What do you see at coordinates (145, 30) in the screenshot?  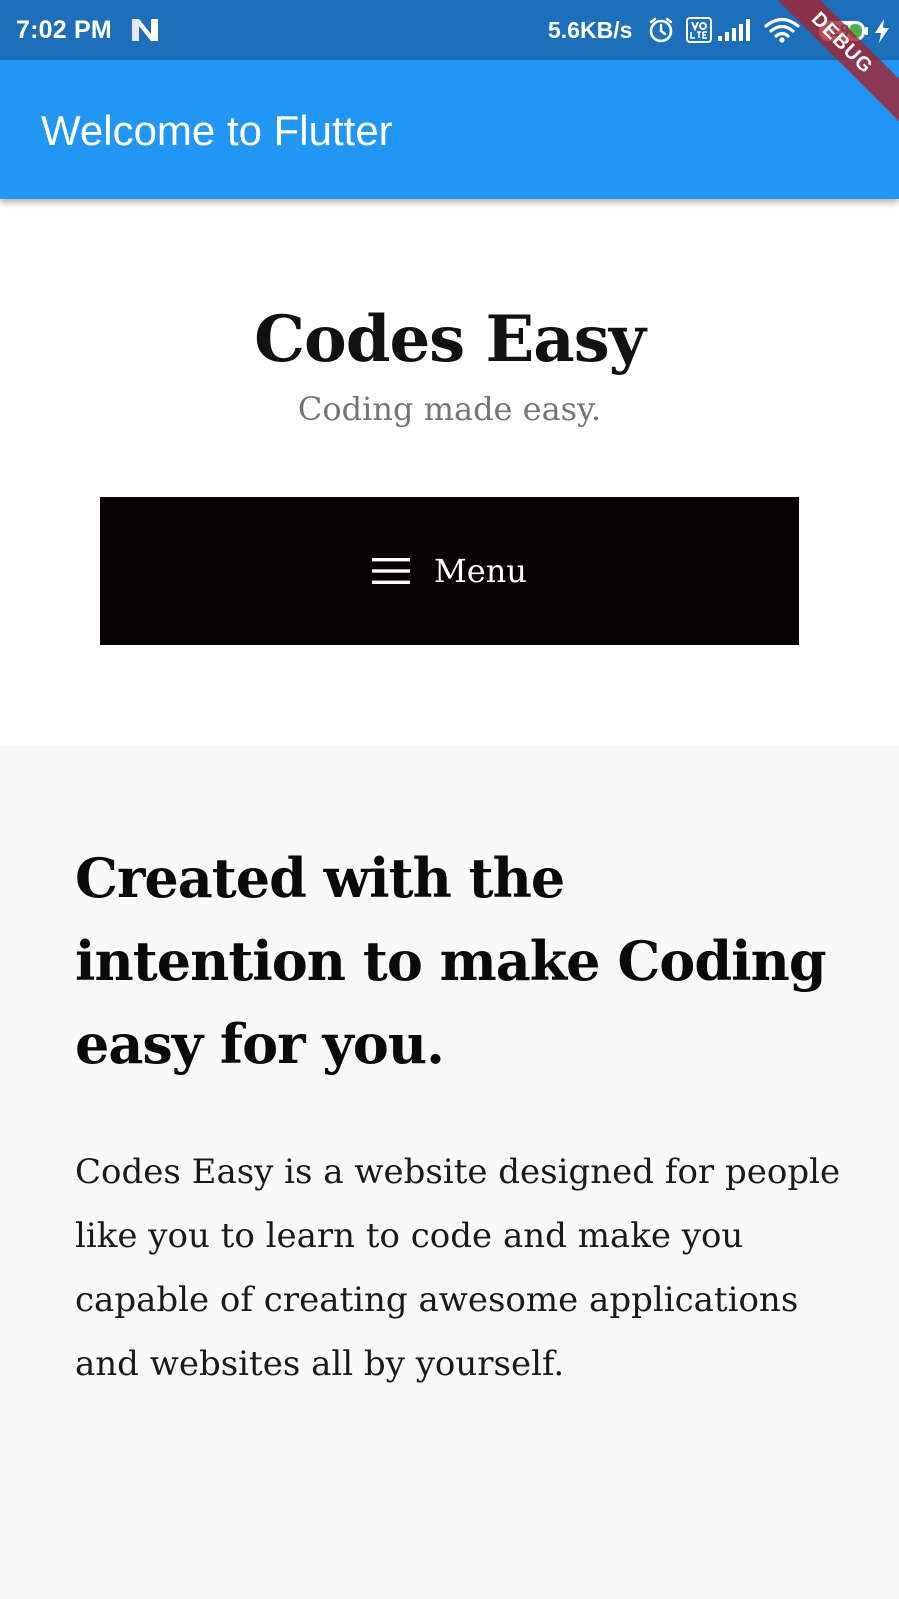 I see `notification-n-icon` at bounding box center [145, 30].